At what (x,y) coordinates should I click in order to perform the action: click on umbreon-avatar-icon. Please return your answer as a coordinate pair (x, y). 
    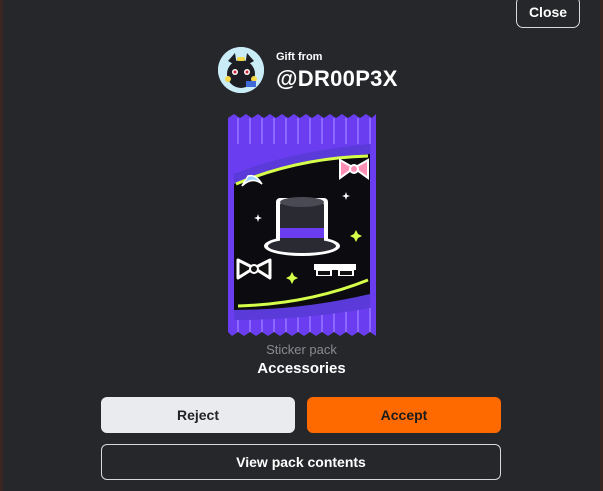
    Looking at the image, I should click on (241, 70).